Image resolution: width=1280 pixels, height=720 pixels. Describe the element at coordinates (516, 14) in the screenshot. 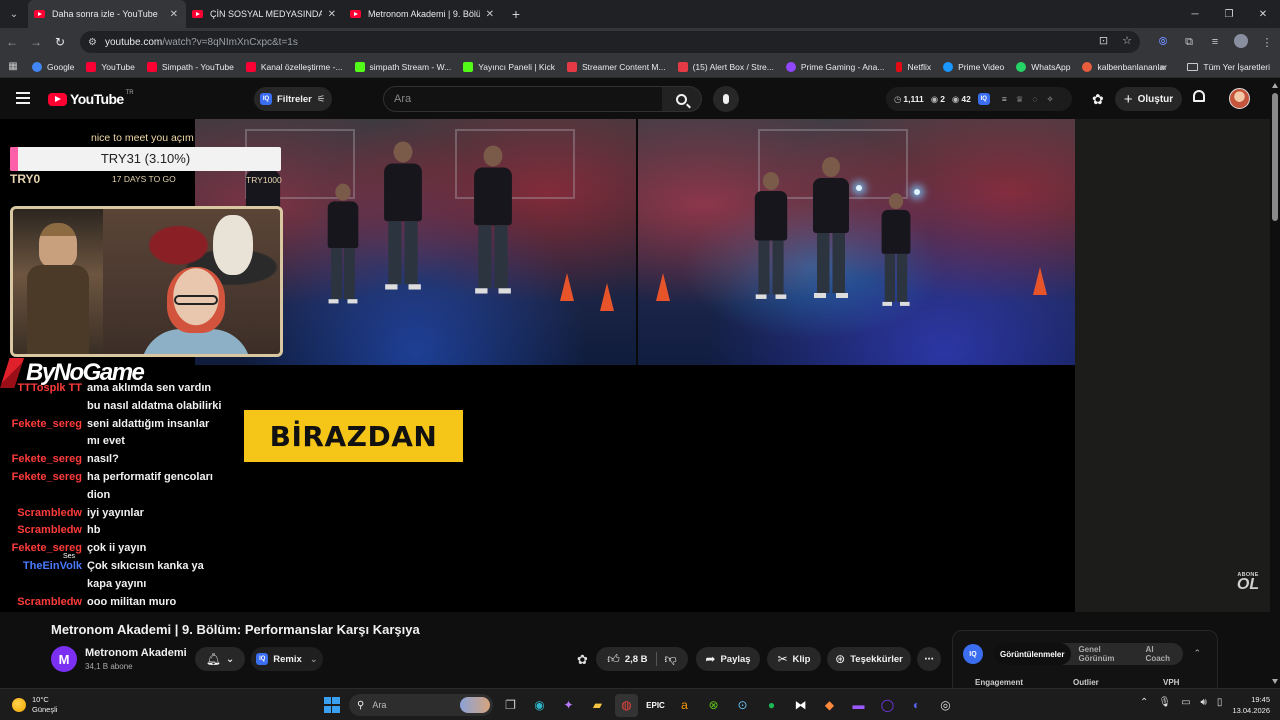

I see `new-tab-plus-icon: +` at that location.